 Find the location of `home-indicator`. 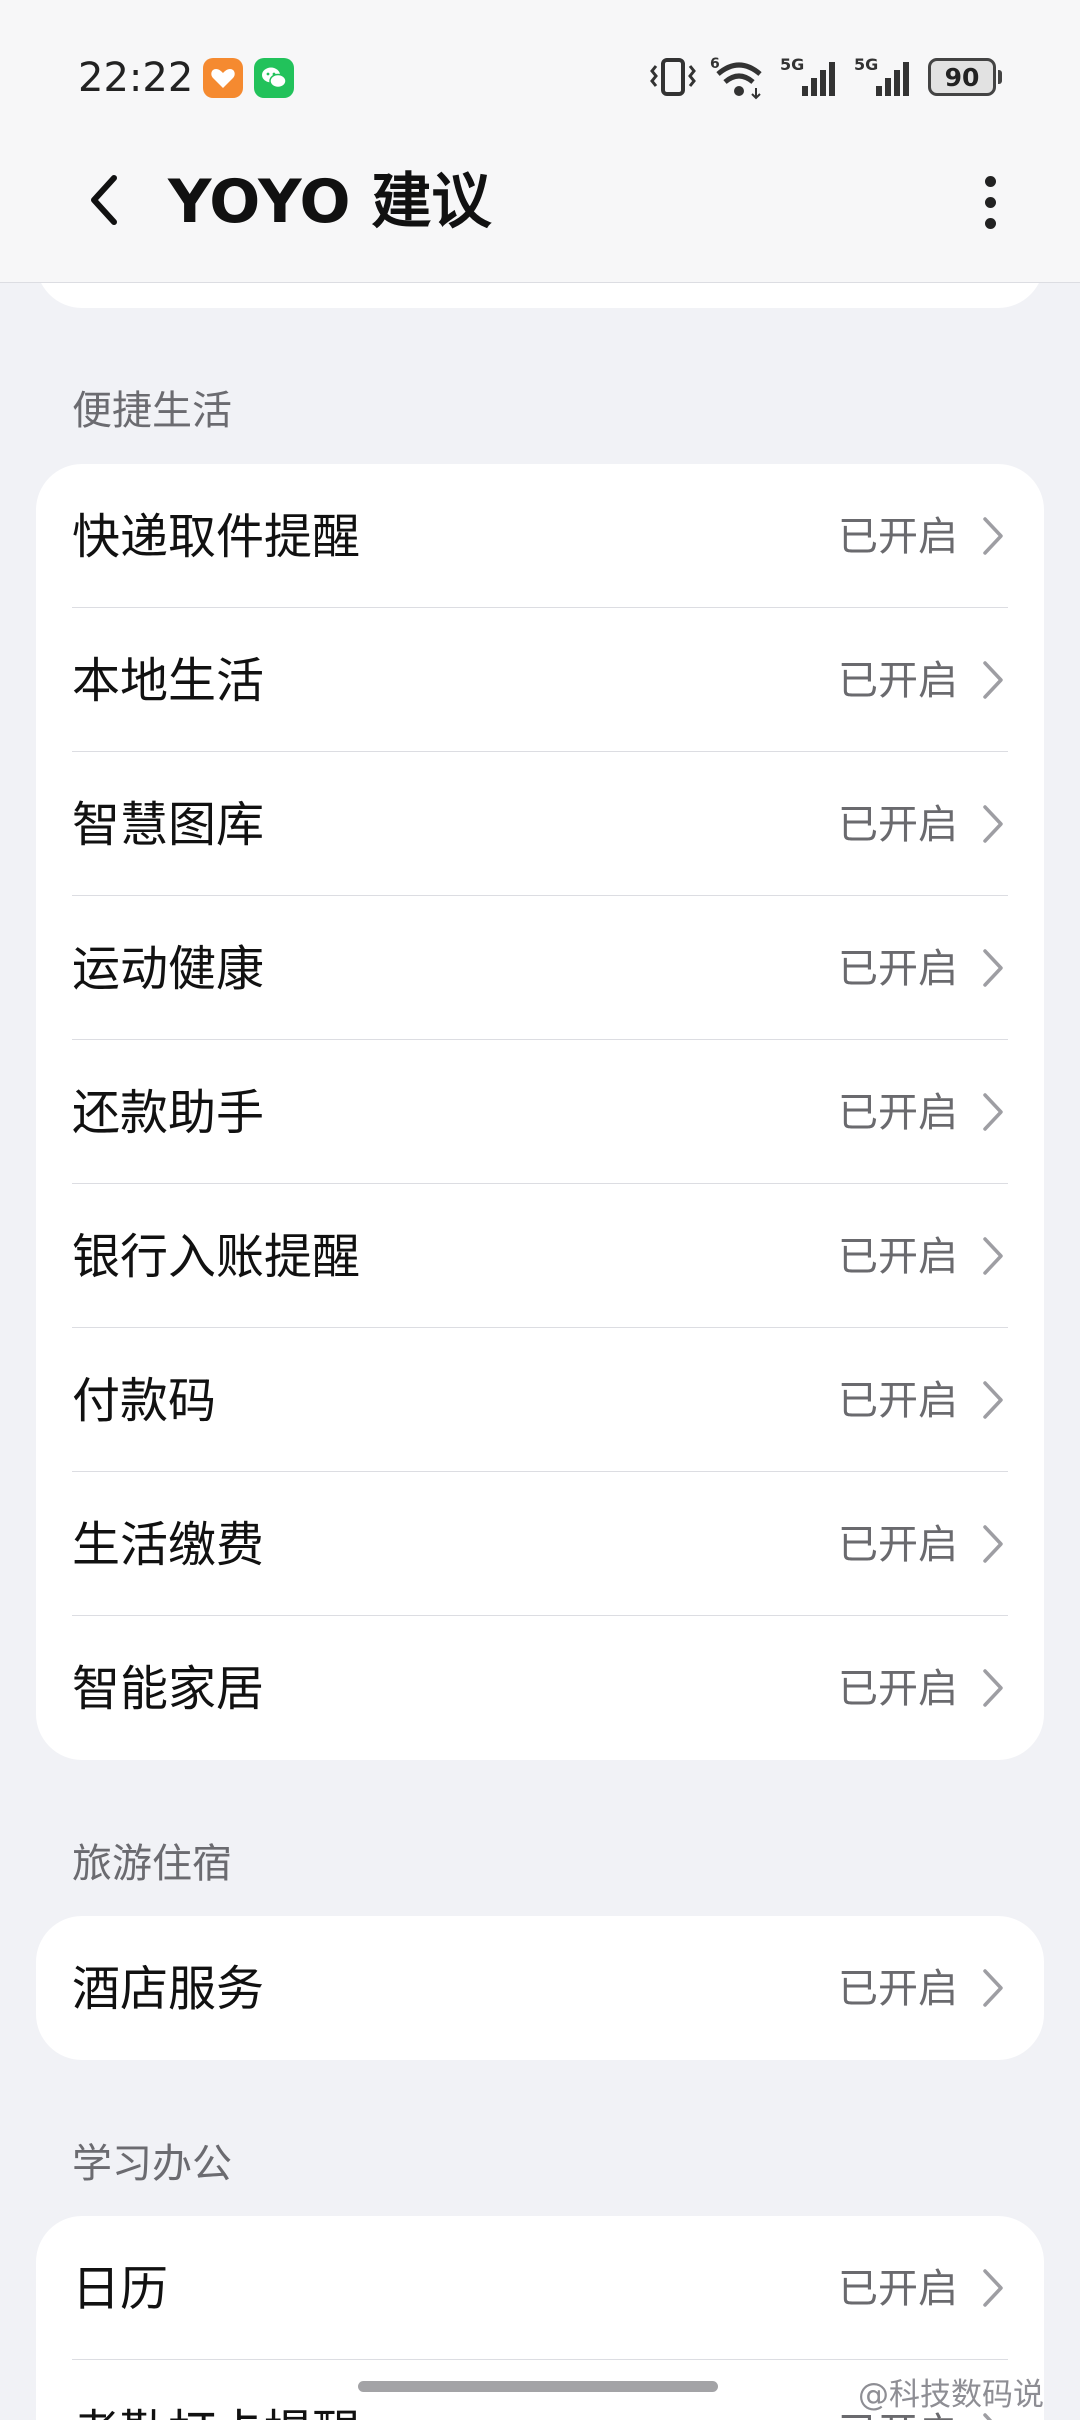

home-indicator is located at coordinates (538, 2386).